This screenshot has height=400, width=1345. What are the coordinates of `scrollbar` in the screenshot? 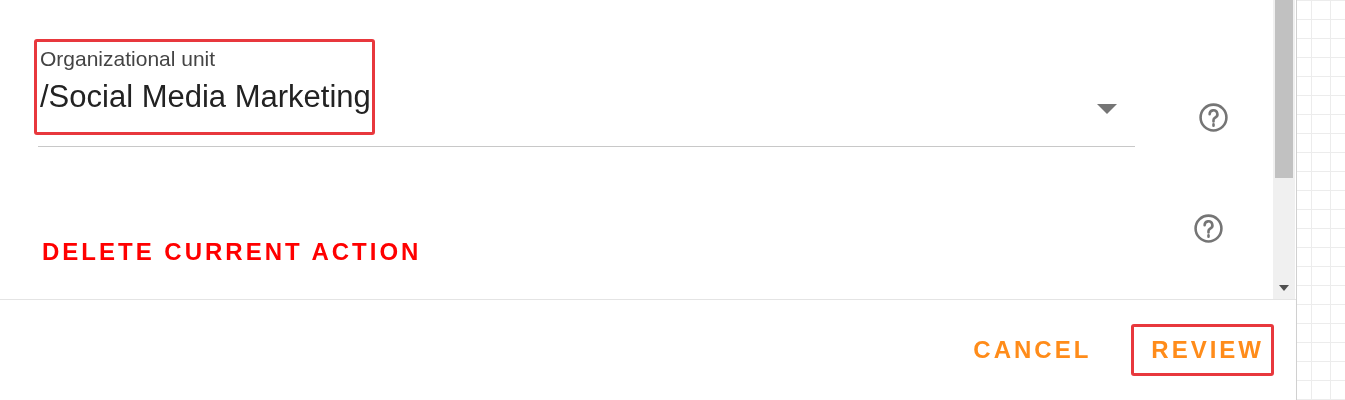 It's located at (1284, 149).